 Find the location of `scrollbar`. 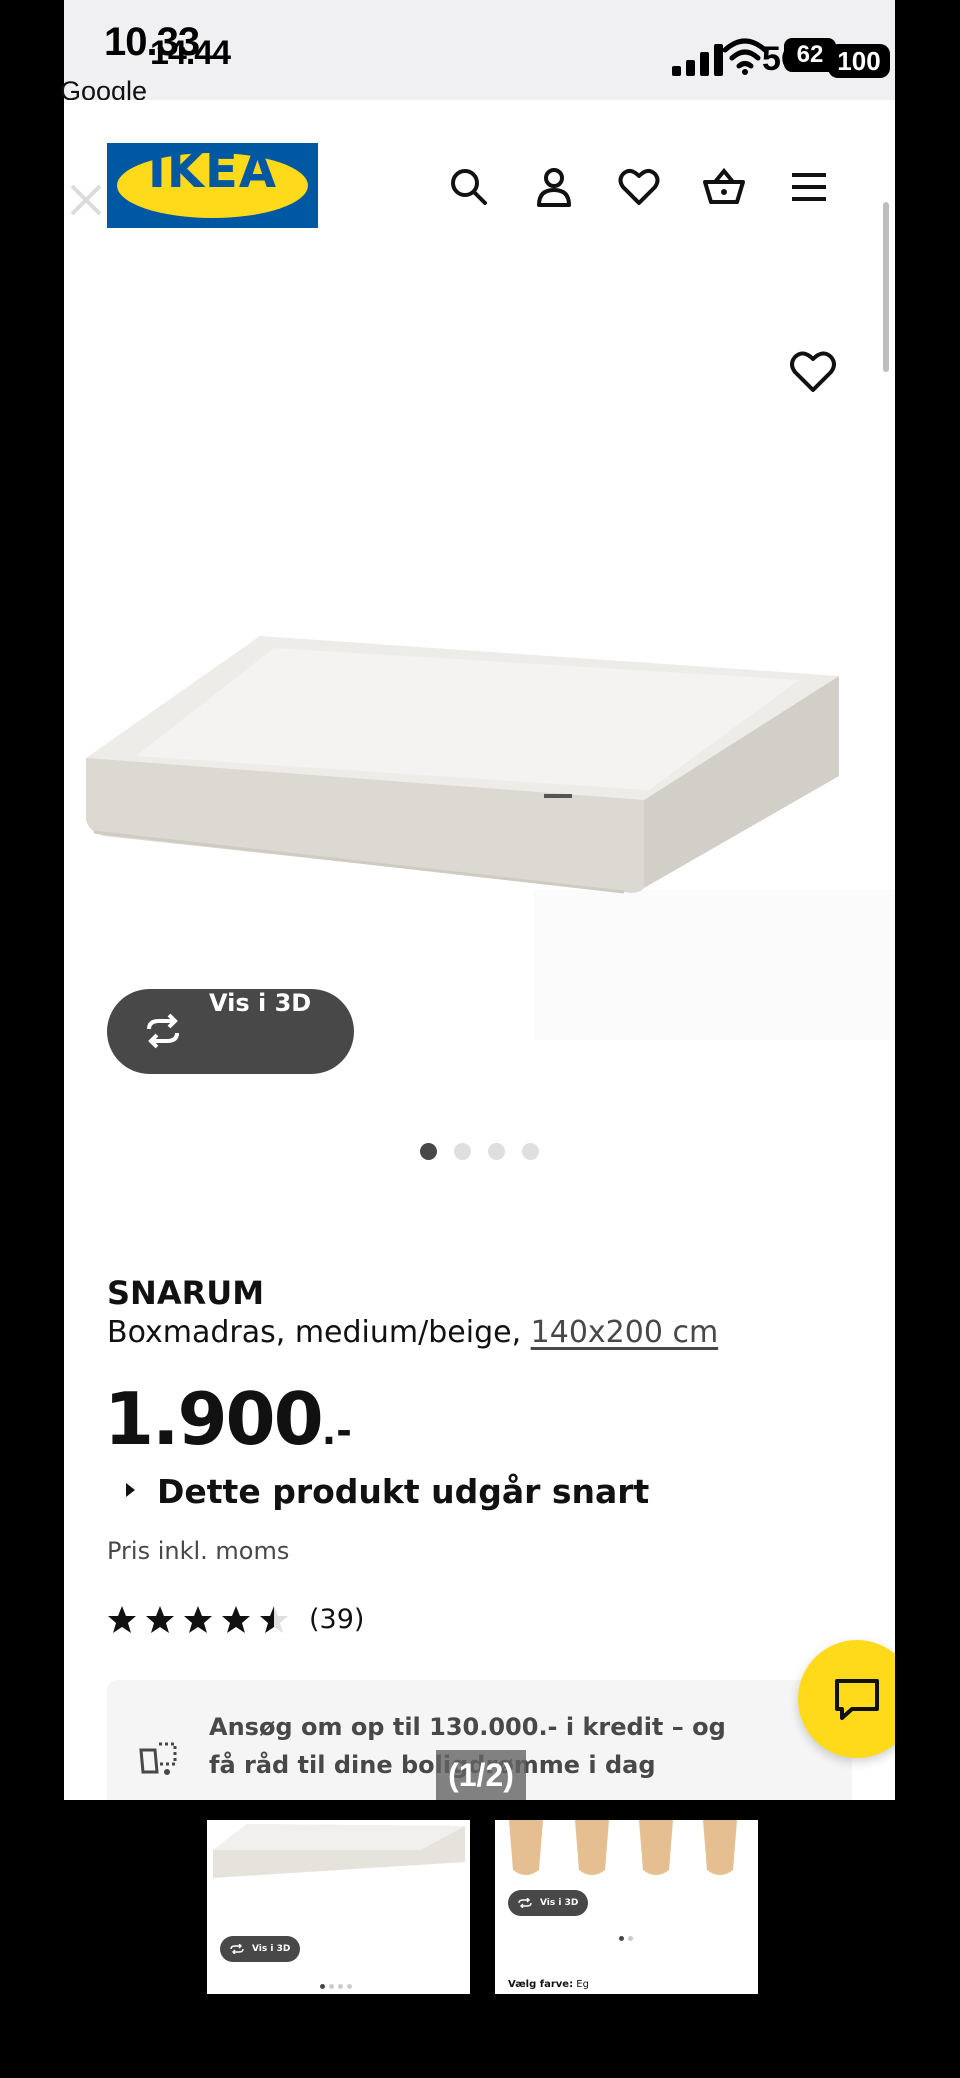

scrollbar is located at coordinates (886, 287).